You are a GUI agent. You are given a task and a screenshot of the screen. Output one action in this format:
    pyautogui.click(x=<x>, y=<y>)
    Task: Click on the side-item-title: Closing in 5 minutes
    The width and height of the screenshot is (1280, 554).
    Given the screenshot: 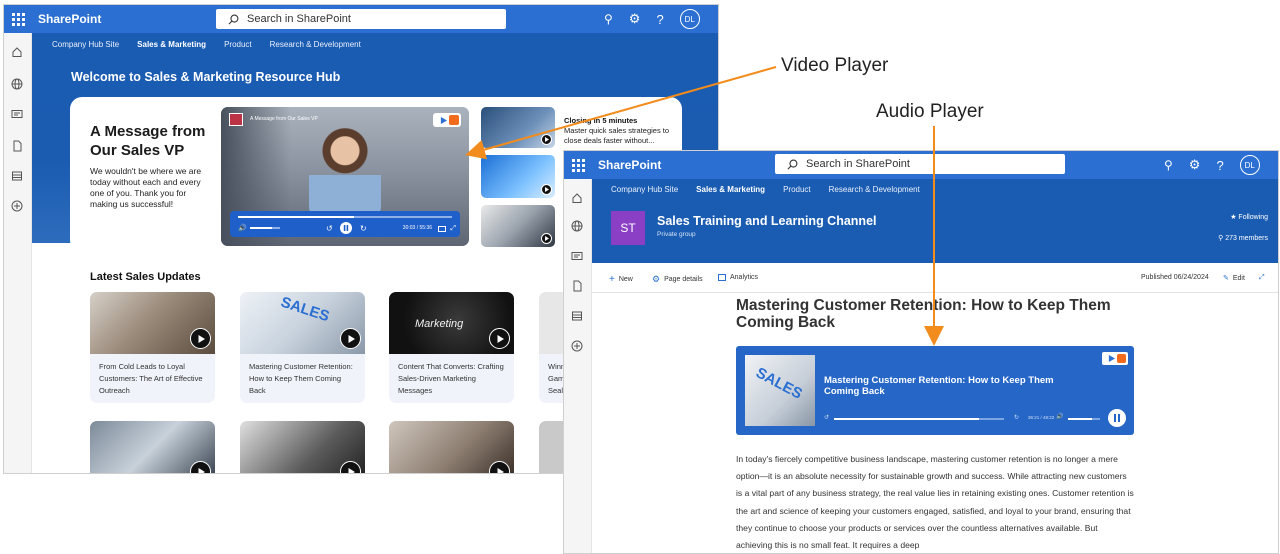 What is the action you would take?
    pyautogui.click(x=600, y=120)
    